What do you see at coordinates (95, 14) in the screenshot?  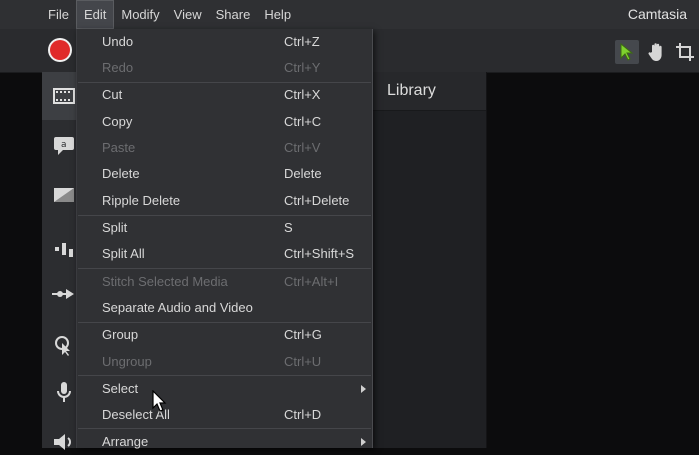 I see `menu-edit: Edit` at bounding box center [95, 14].